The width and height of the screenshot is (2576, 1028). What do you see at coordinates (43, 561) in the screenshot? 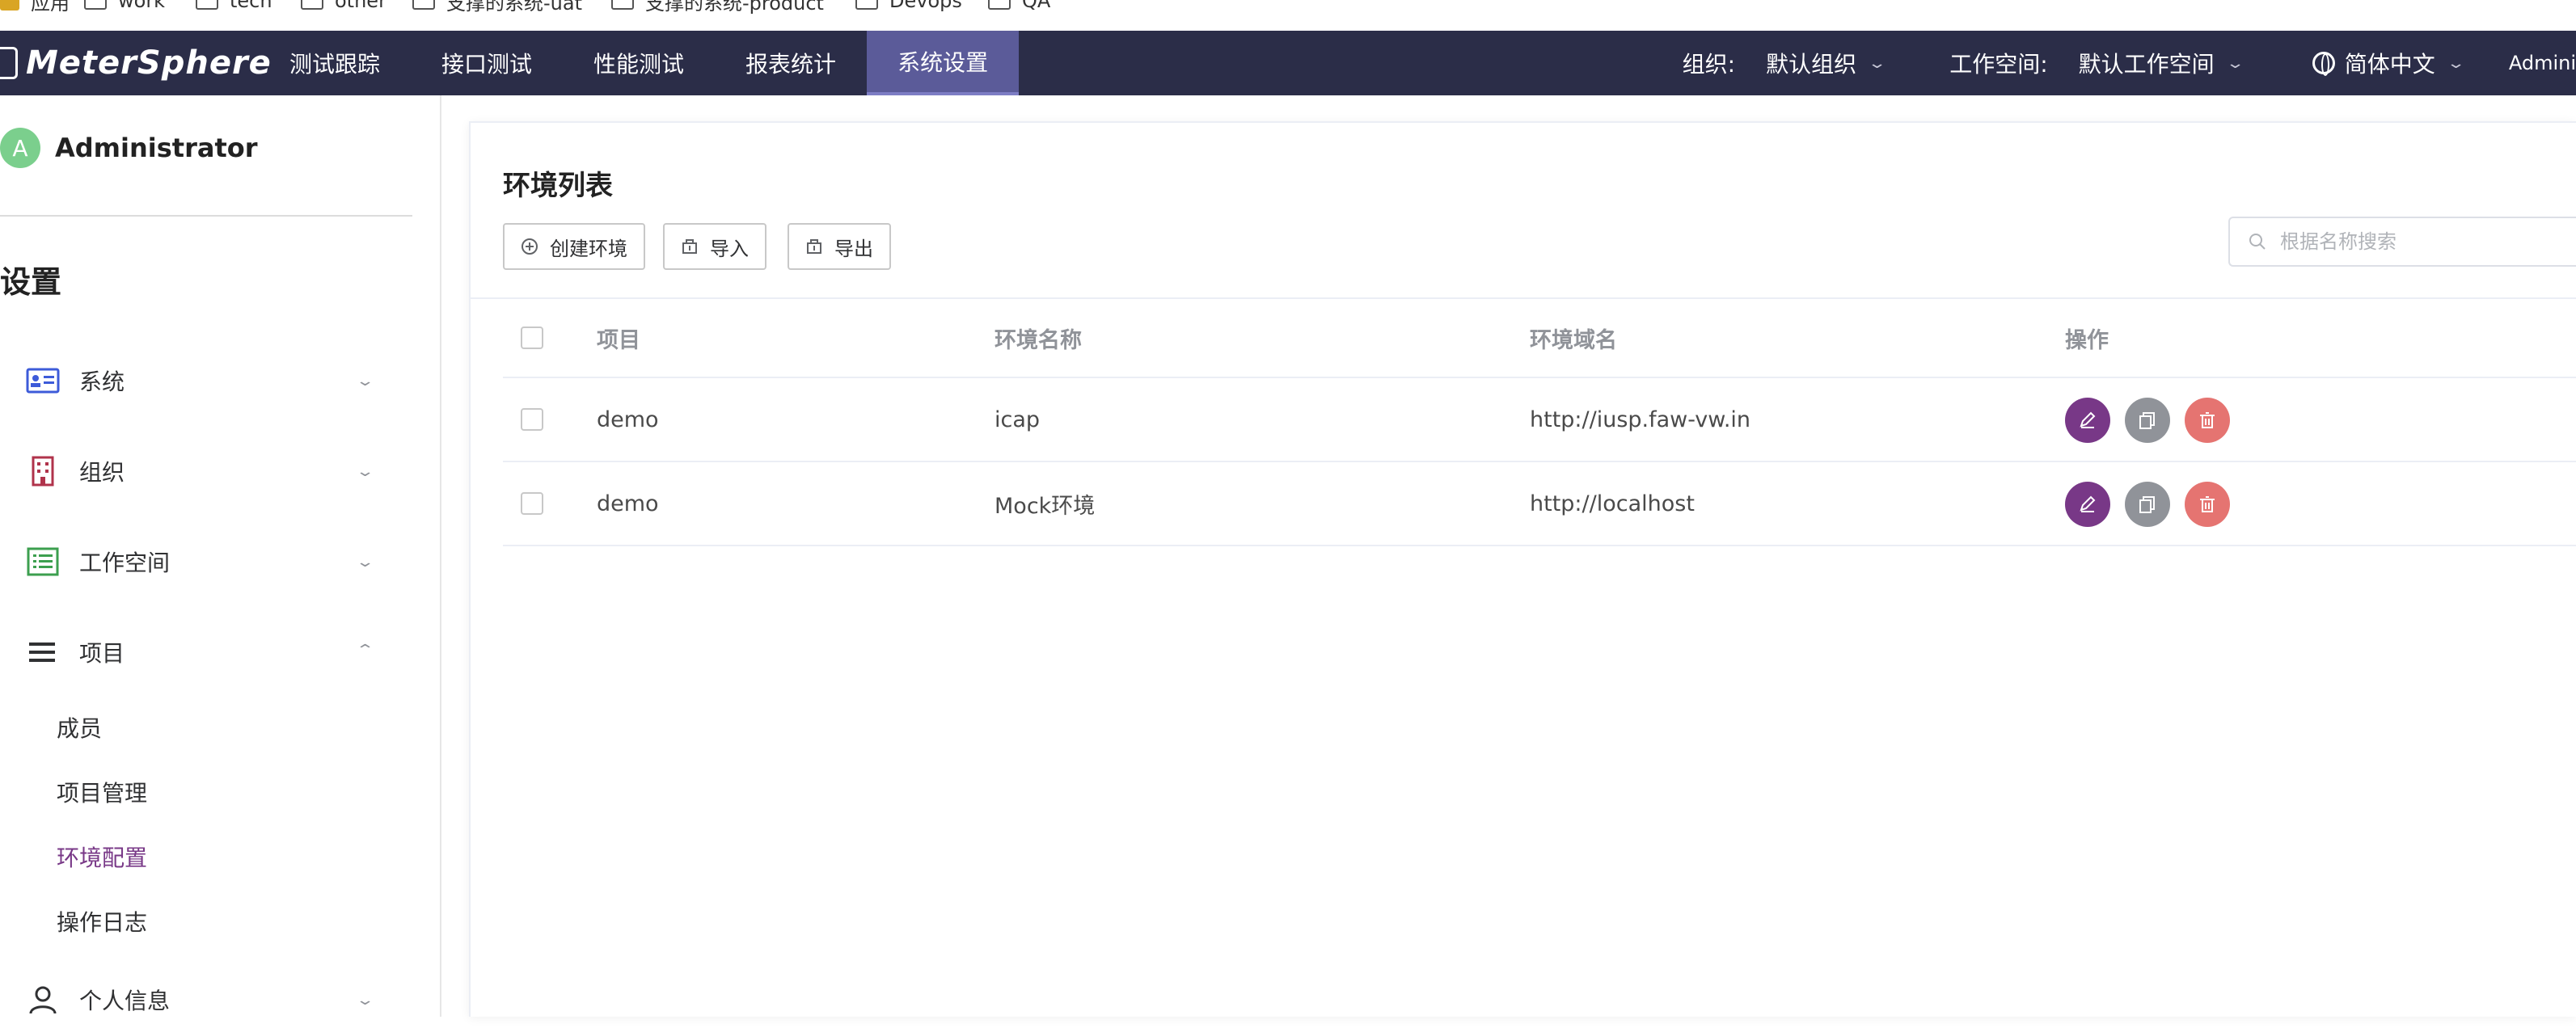
I see `list-icon` at bounding box center [43, 561].